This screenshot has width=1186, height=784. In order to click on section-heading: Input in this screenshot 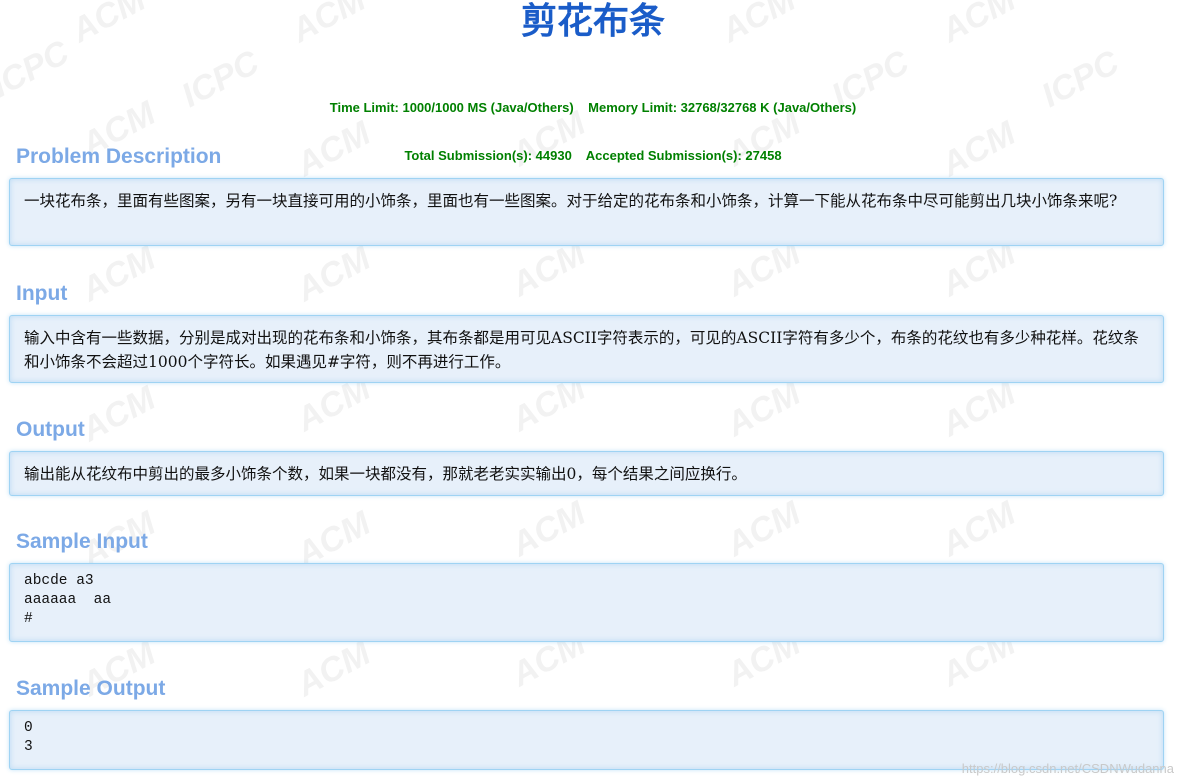, I will do `click(42, 293)`.